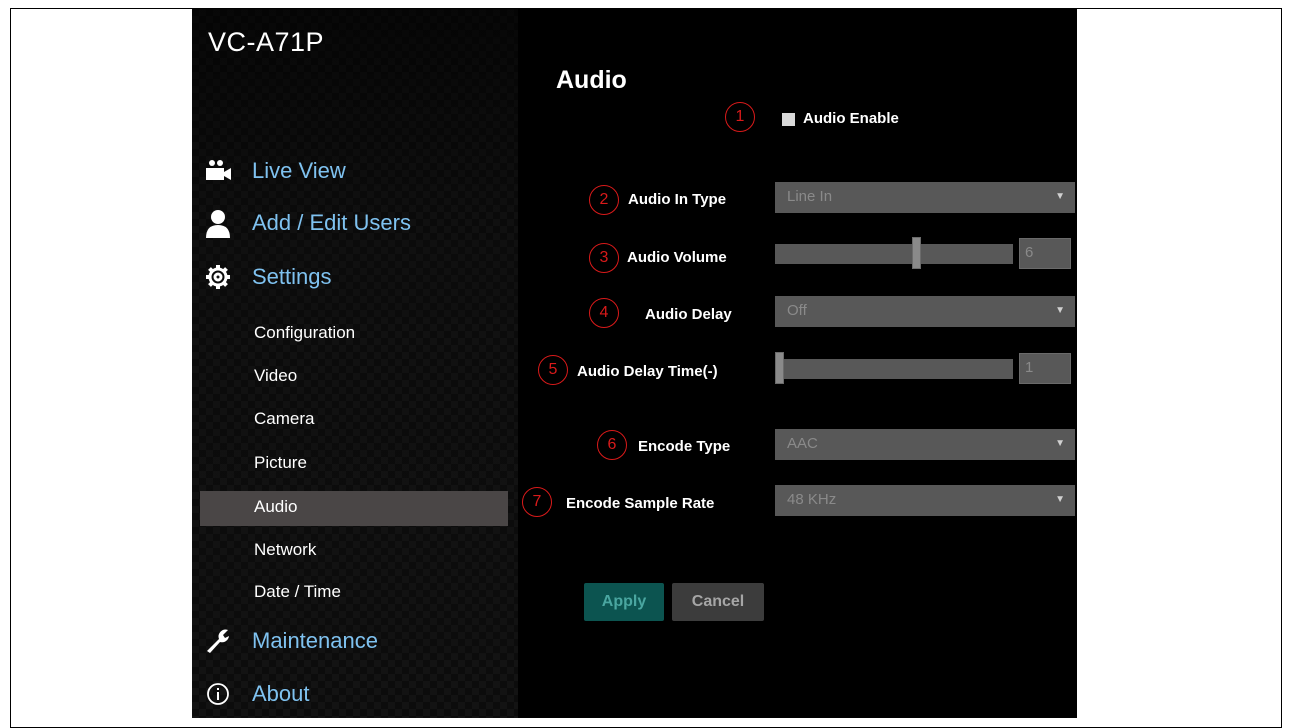 This screenshot has height=728, width=1295. What do you see at coordinates (354, 508) in the screenshot?
I see `active-nav-highlight` at bounding box center [354, 508].